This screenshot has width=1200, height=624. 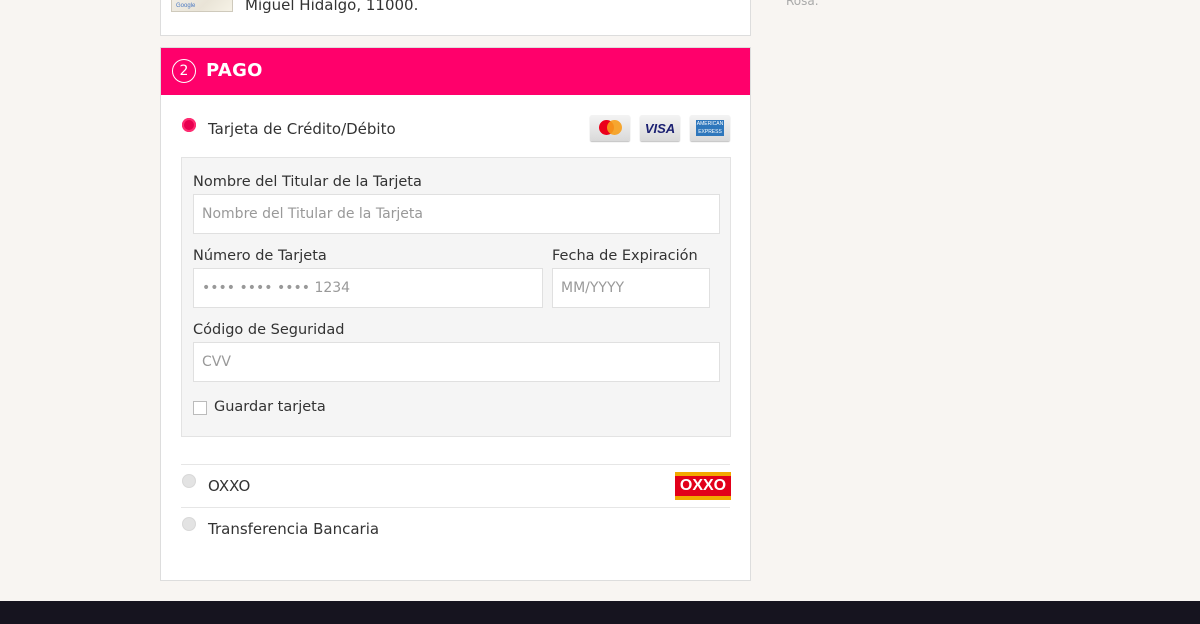 I want to click on card-holder-label: Nombre del Titular de la Tarjeta, so click(x=307, y=182).